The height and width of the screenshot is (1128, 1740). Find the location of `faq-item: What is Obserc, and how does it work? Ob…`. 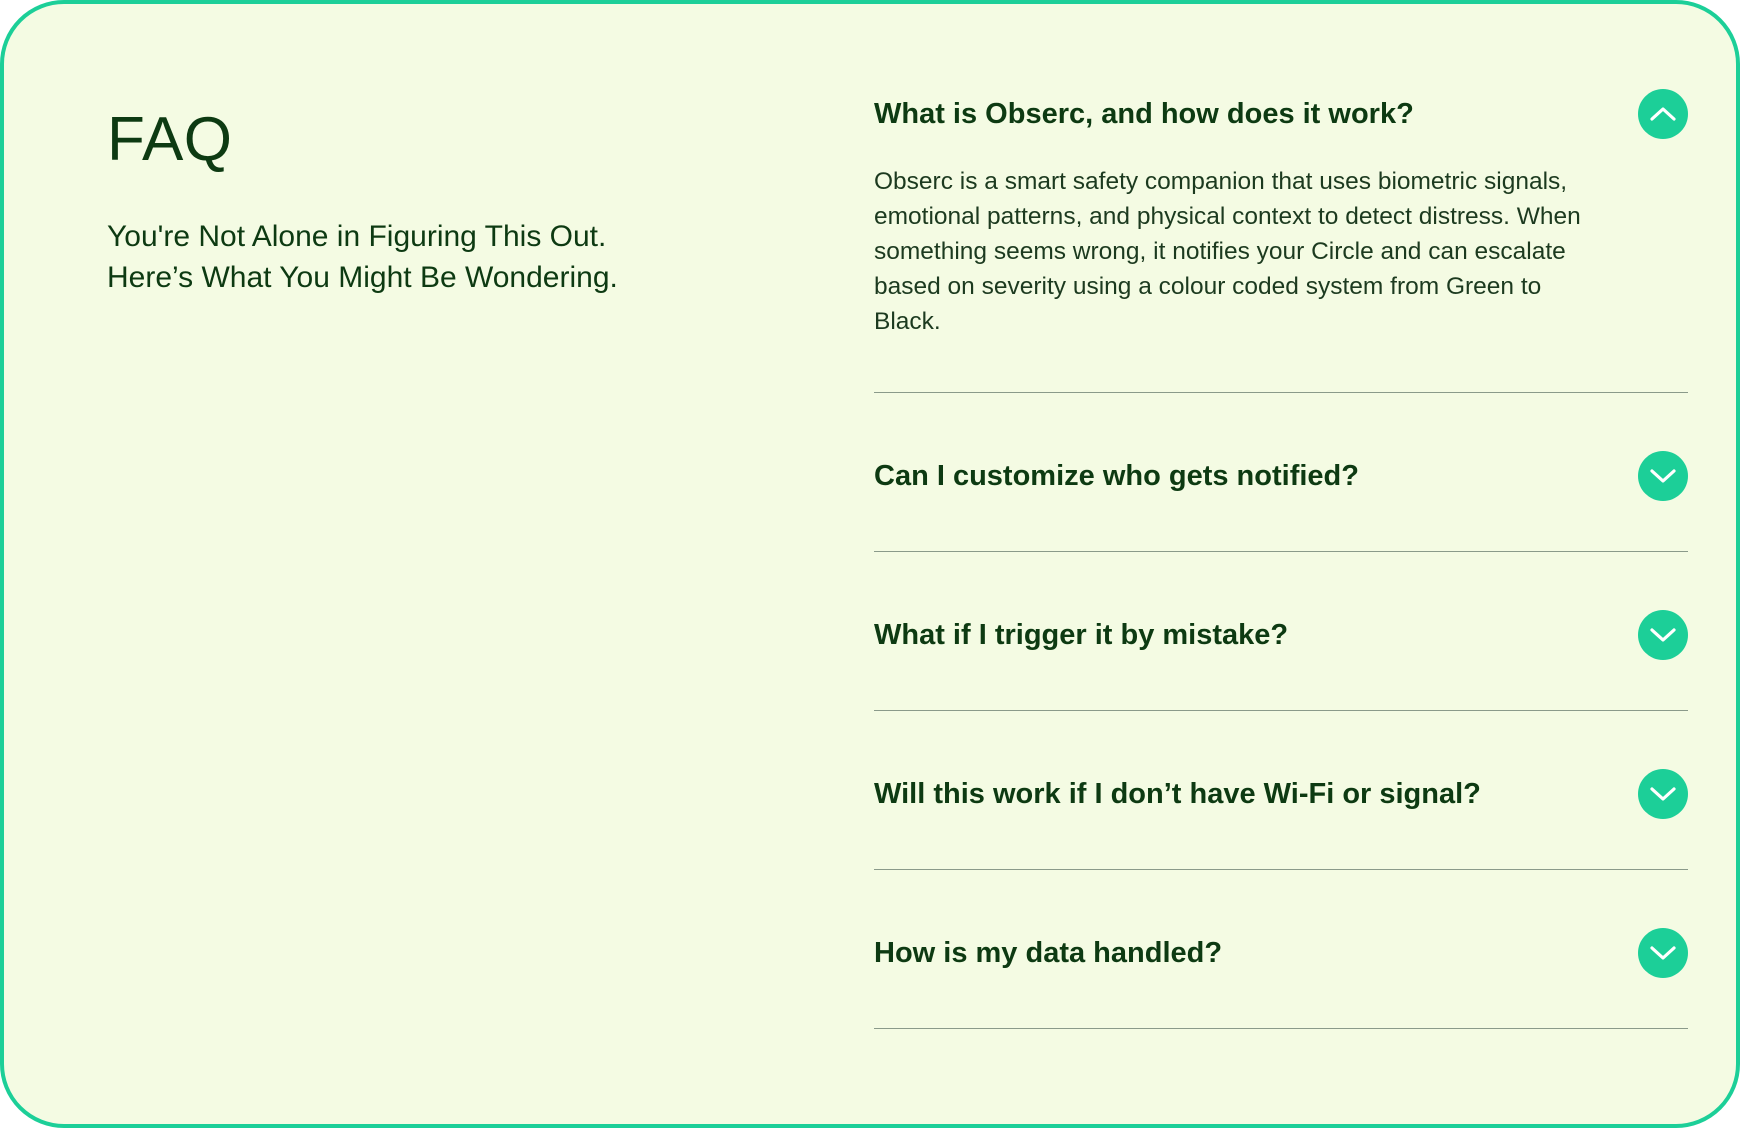

faq-item: What is Obserc, and how does it work? Ob… is located at coordinates (1281, 239).